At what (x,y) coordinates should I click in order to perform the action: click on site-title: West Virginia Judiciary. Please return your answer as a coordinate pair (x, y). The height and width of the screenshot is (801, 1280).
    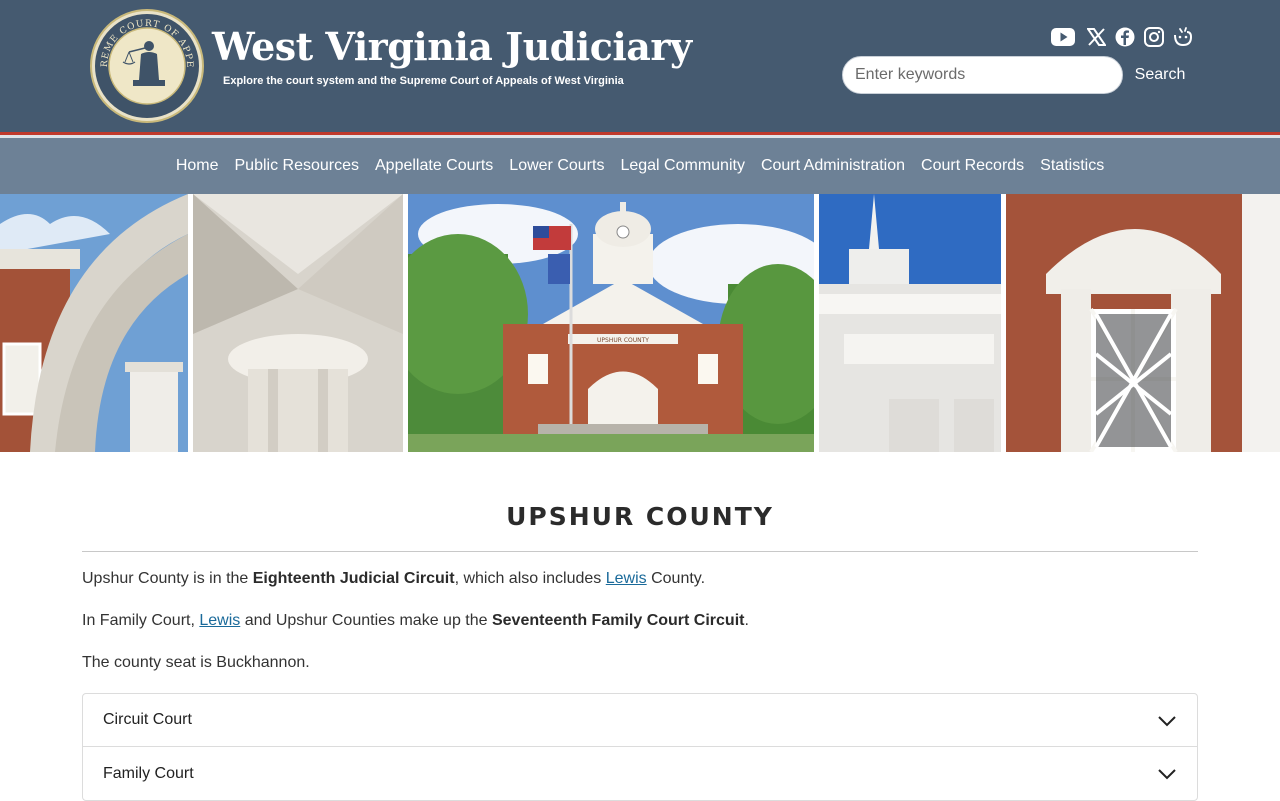
    Looking at the image, I should click on (452, 46).